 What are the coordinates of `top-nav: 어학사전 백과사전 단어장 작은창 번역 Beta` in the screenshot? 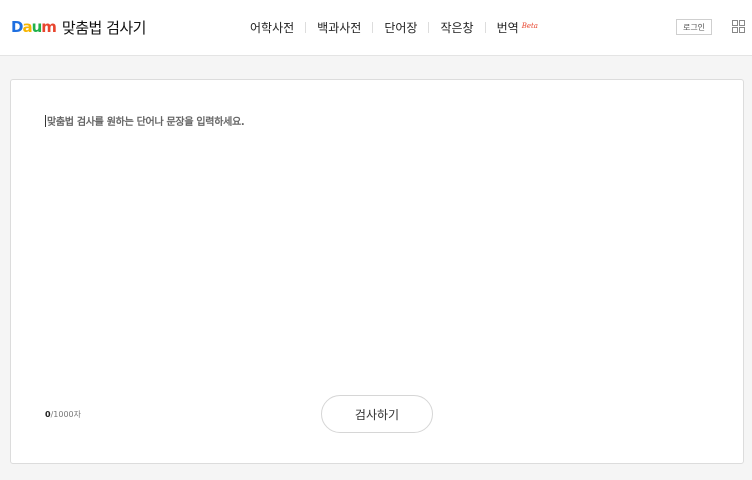 It's located at (394, 27).